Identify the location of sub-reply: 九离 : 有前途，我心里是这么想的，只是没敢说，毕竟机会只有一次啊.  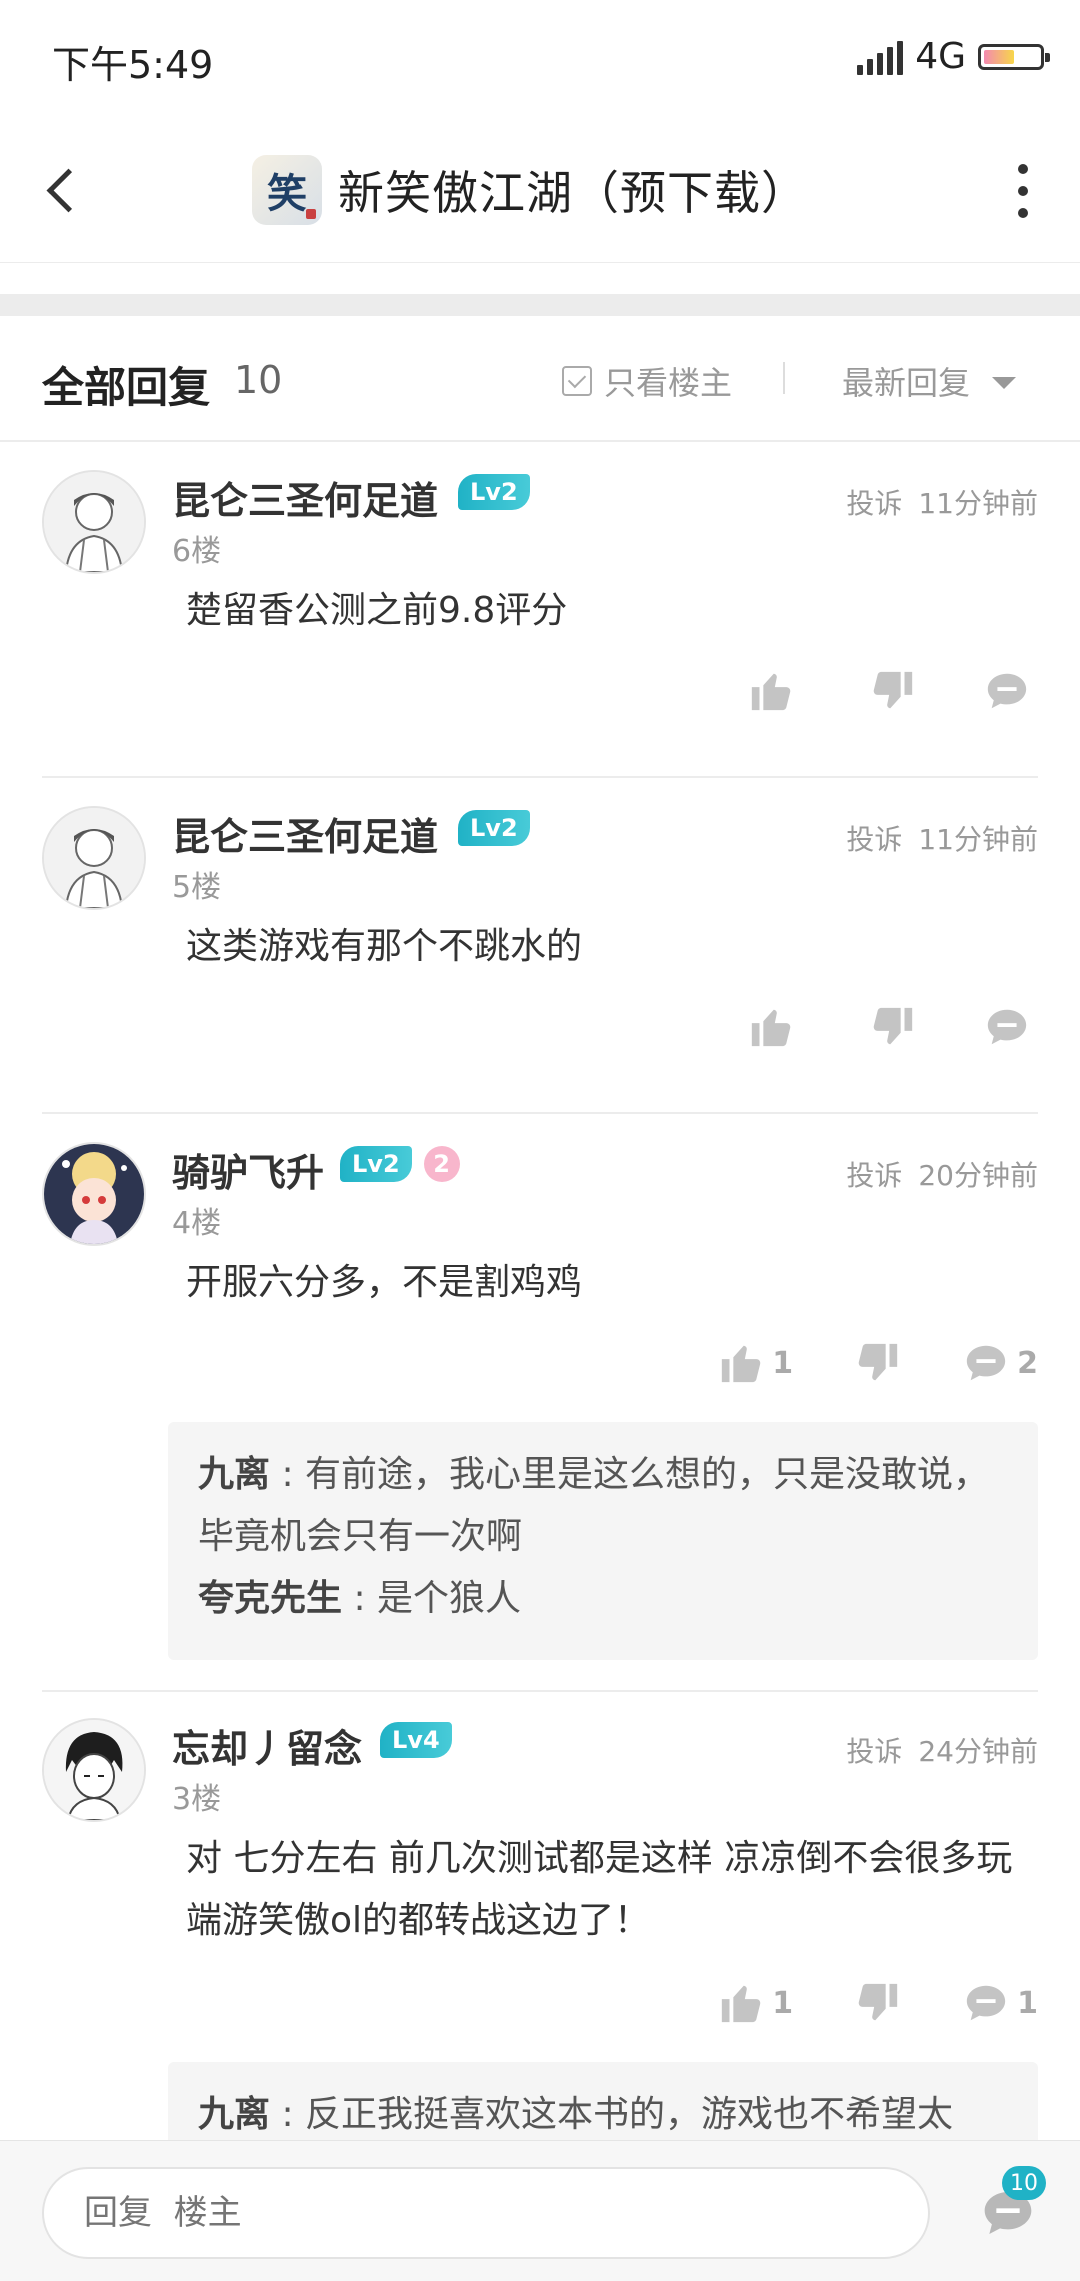
(603, 1506).